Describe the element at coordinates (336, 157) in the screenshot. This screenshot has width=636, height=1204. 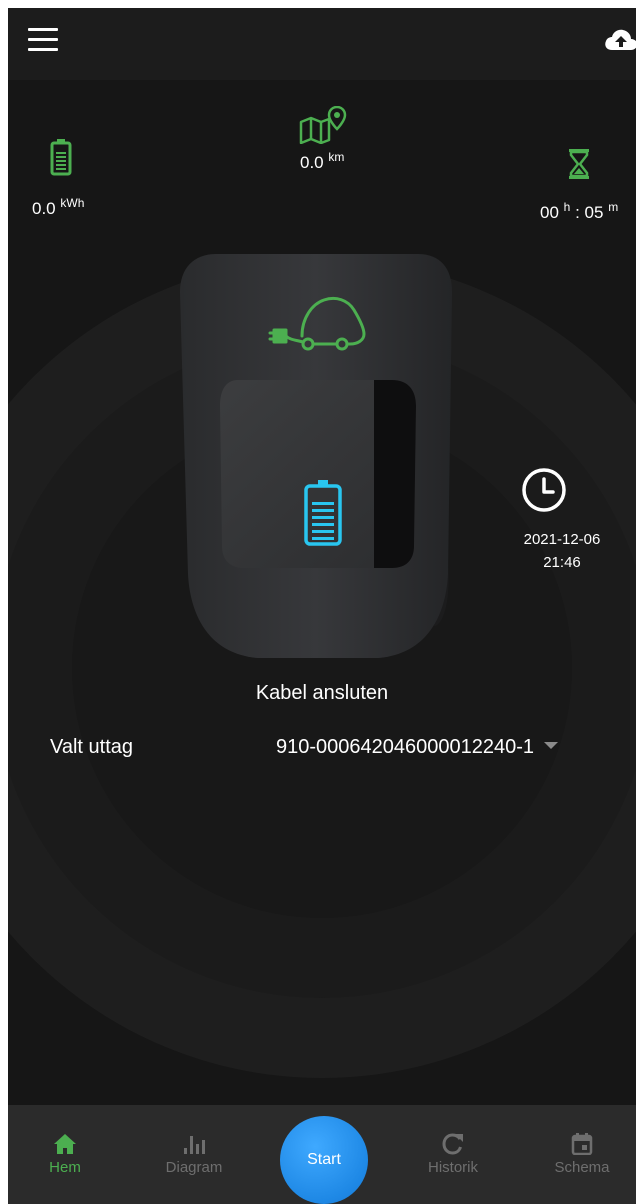
I see `distance-unit: km` at that location.